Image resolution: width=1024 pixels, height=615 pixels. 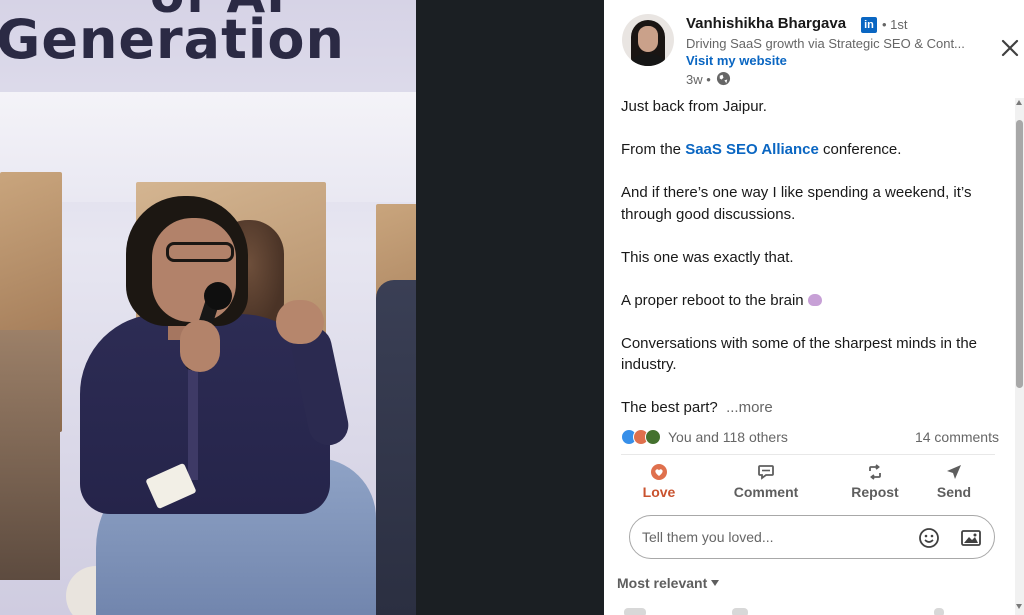 What do you see at coordinates (811, 437) in the screenshot?
I see `social-counts: You and 118 others 14 comments` at bounding box center [811, 437].